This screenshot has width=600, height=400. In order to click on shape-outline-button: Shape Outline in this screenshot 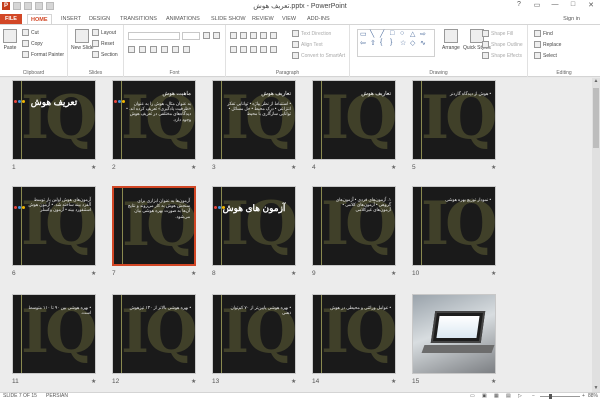, I will do `click(502, 44)`.